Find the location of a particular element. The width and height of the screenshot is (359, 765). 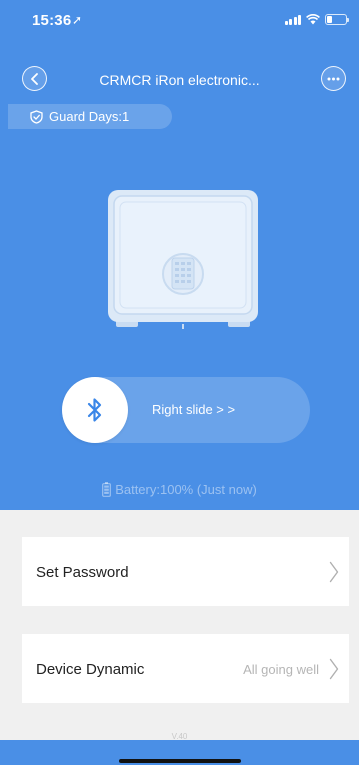

more-icon is located at coordinates (333, 78).